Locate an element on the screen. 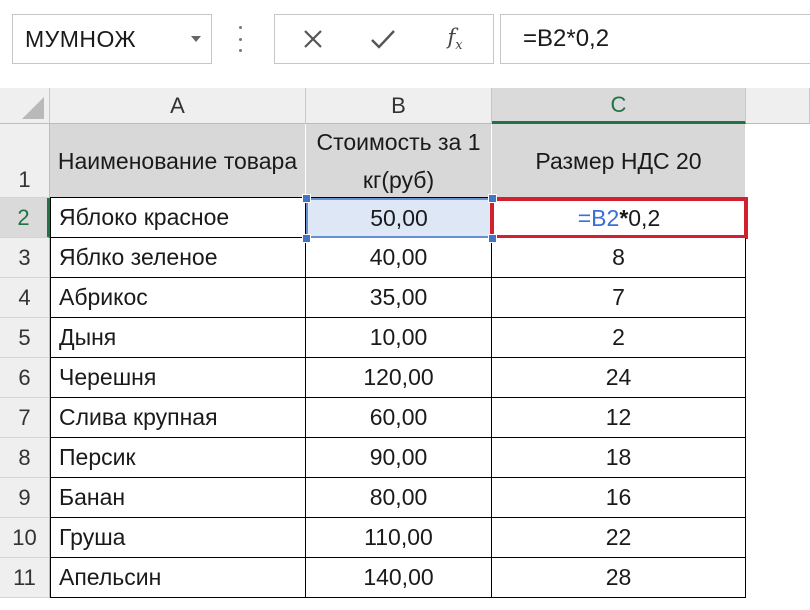 This screenshot has height=610, width=810. row-header-8: 8 is located at coordinates (25, 458).